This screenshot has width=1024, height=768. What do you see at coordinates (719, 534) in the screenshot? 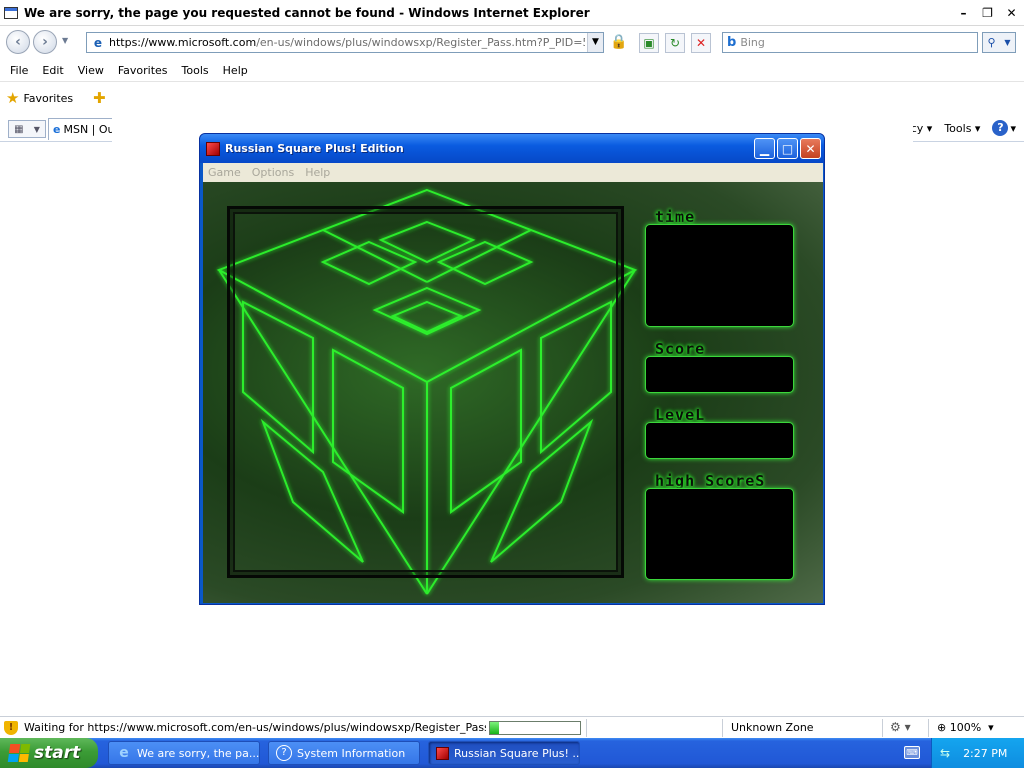
I see `high-scores-display` at bounding box center [719, 534].